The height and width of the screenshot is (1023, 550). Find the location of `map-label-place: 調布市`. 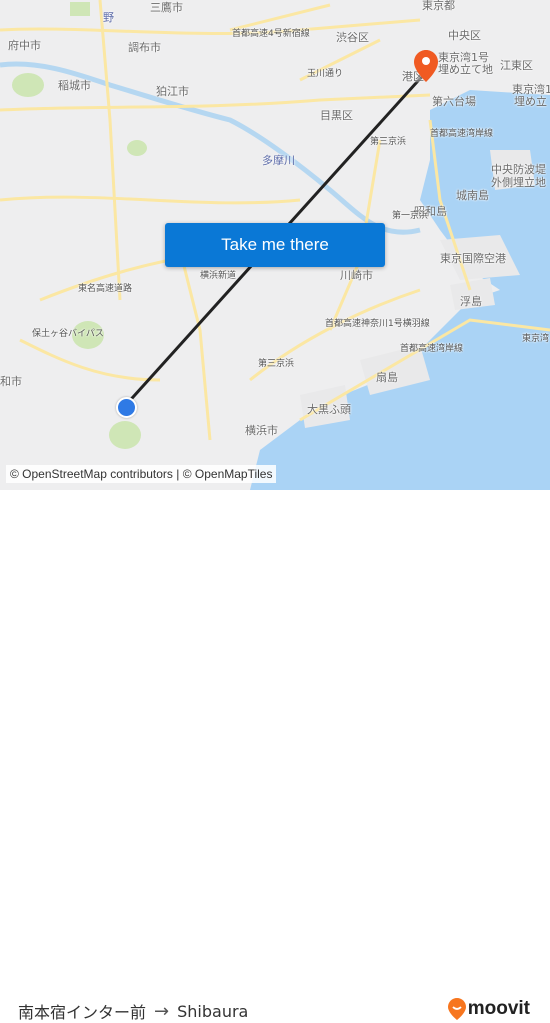

map-label-place: 調布市 is located at coordinates (144, 47).